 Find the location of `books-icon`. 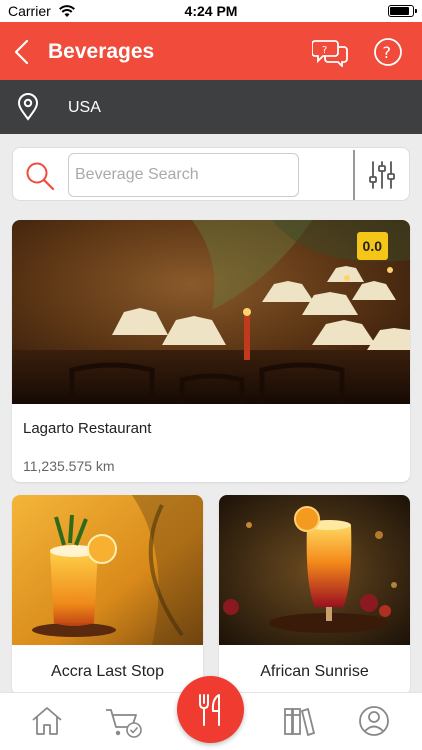

books-icon is located at coordinates (299, 721).